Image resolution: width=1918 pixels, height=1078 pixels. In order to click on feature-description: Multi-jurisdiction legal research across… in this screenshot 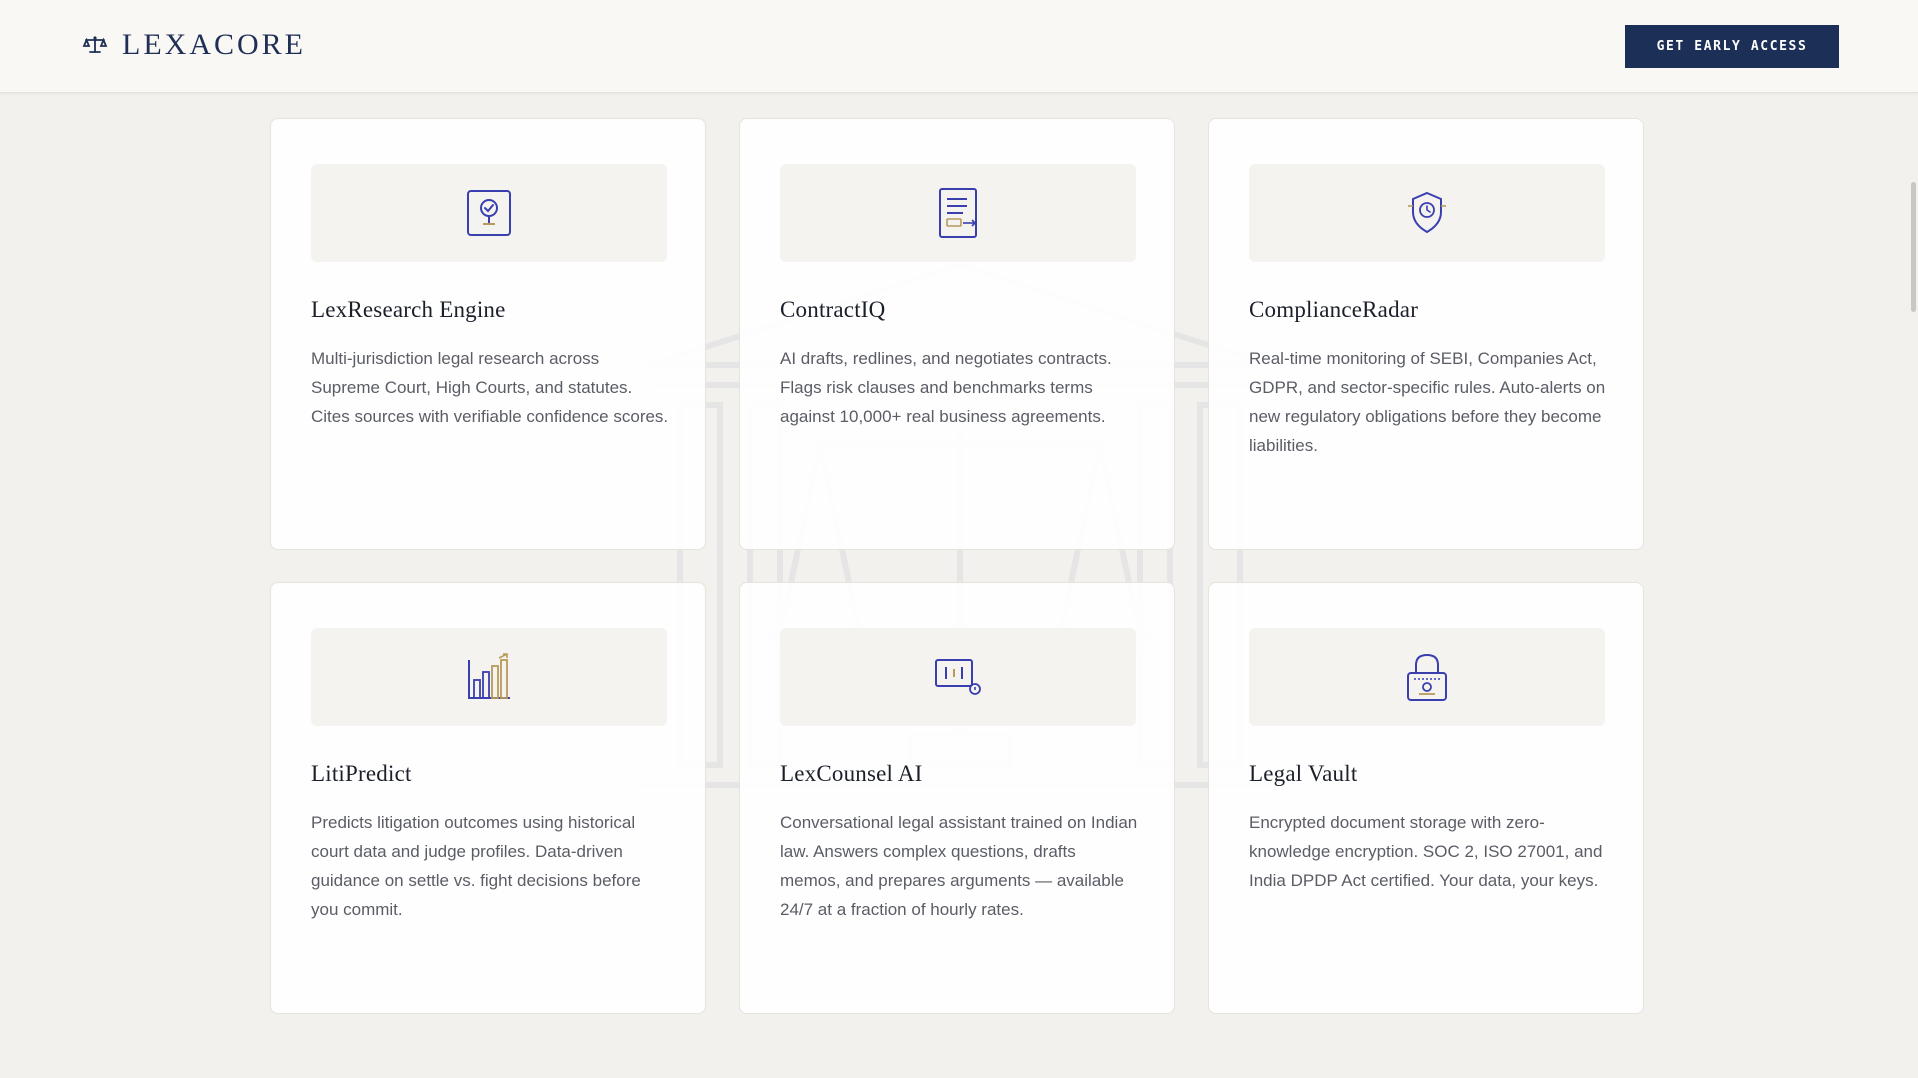, I will do `click(490, 387)`.